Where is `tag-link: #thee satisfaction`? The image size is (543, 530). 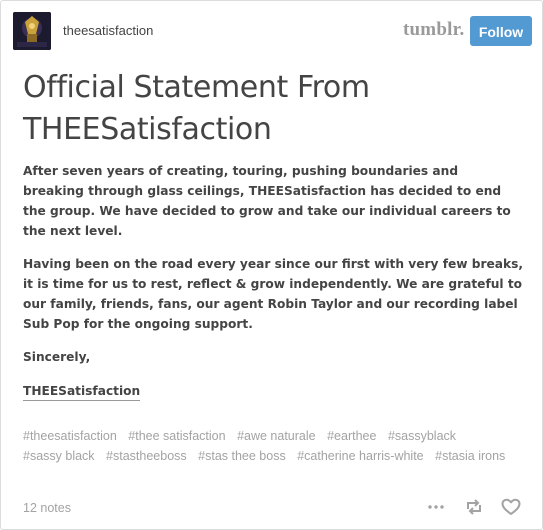 tag-link: #thee satisfaction is located at coordinates (176, 436).